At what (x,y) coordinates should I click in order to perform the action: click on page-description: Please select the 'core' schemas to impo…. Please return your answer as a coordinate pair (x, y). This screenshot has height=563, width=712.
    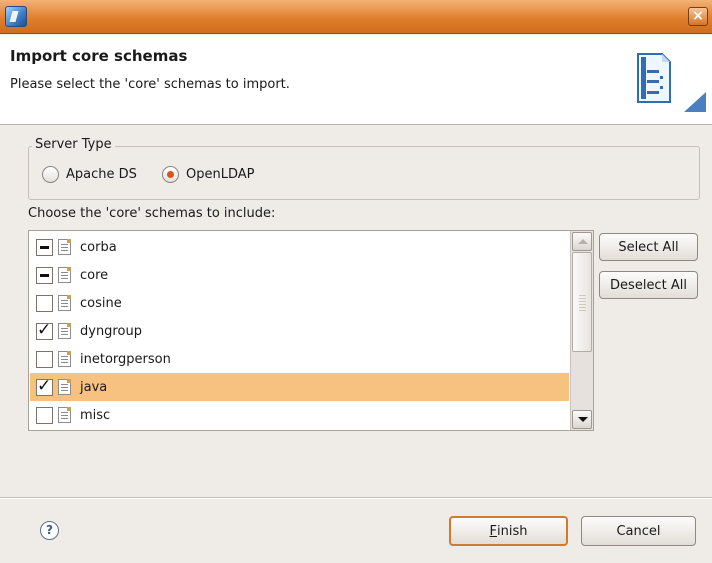
    Looking at the image, I should click on (150, 84).